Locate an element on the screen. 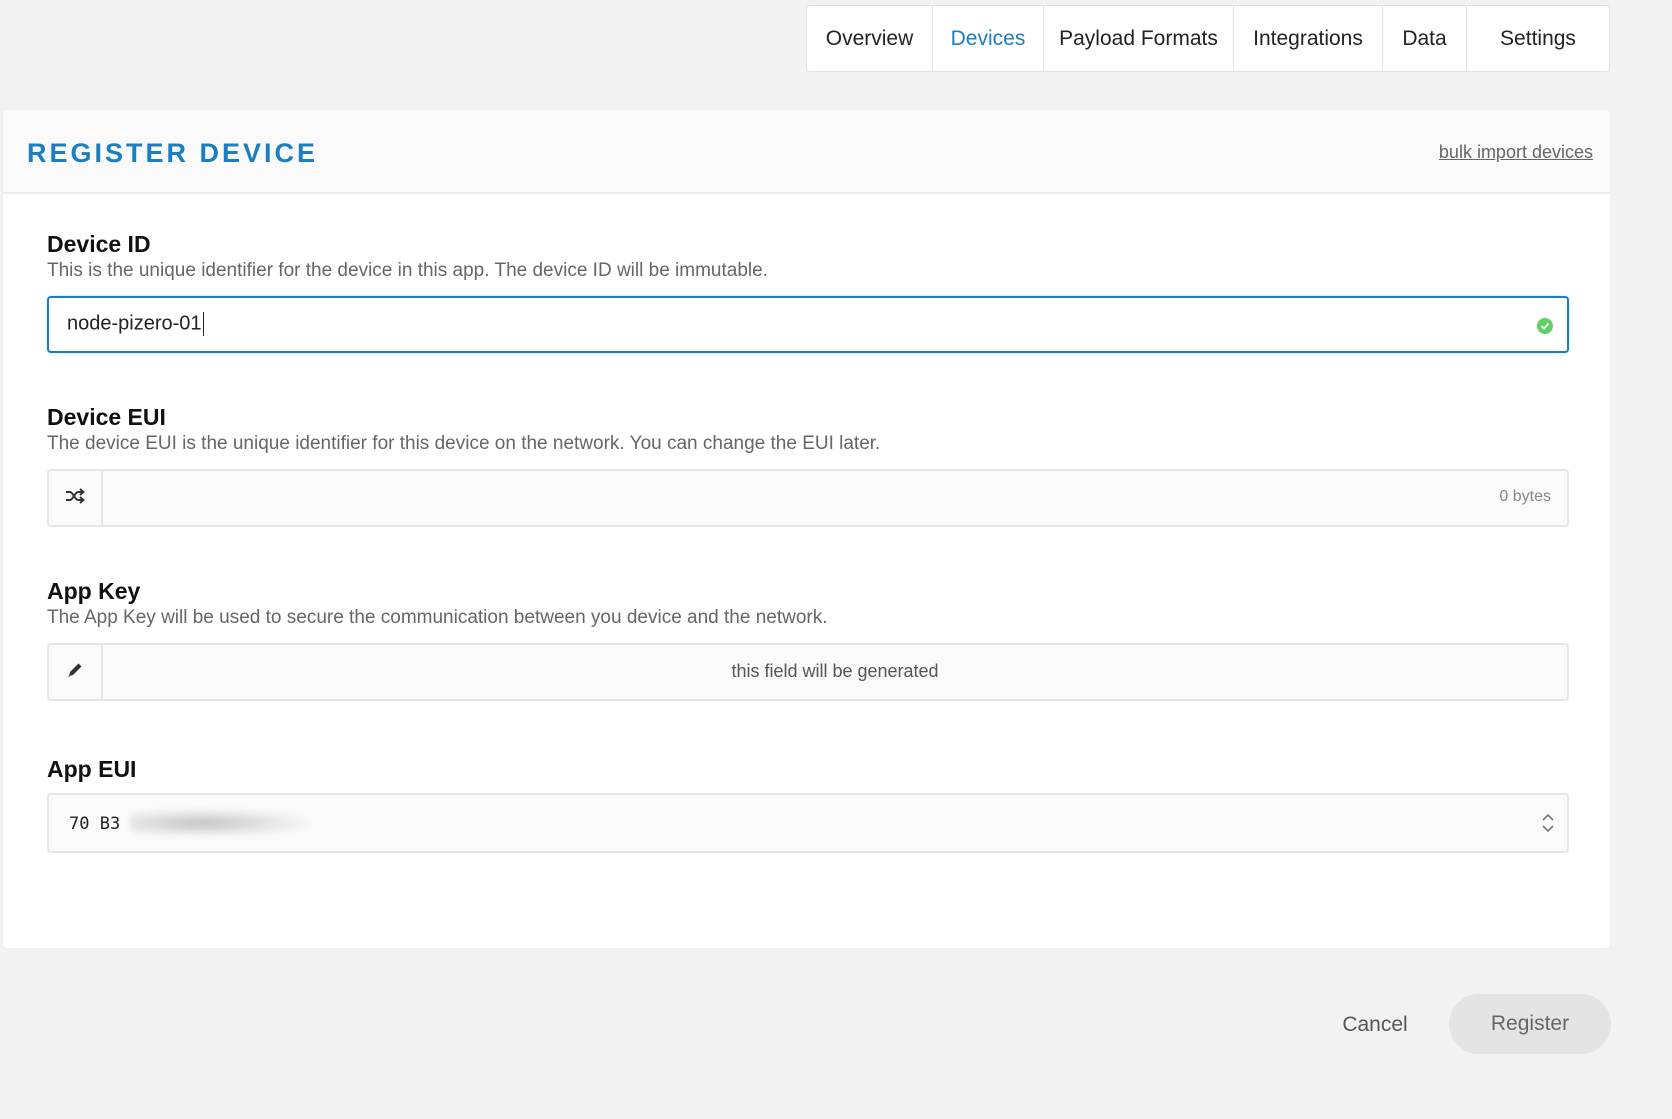  app-key-placeholder: this field will be generated is located at coordinates (835, 671).